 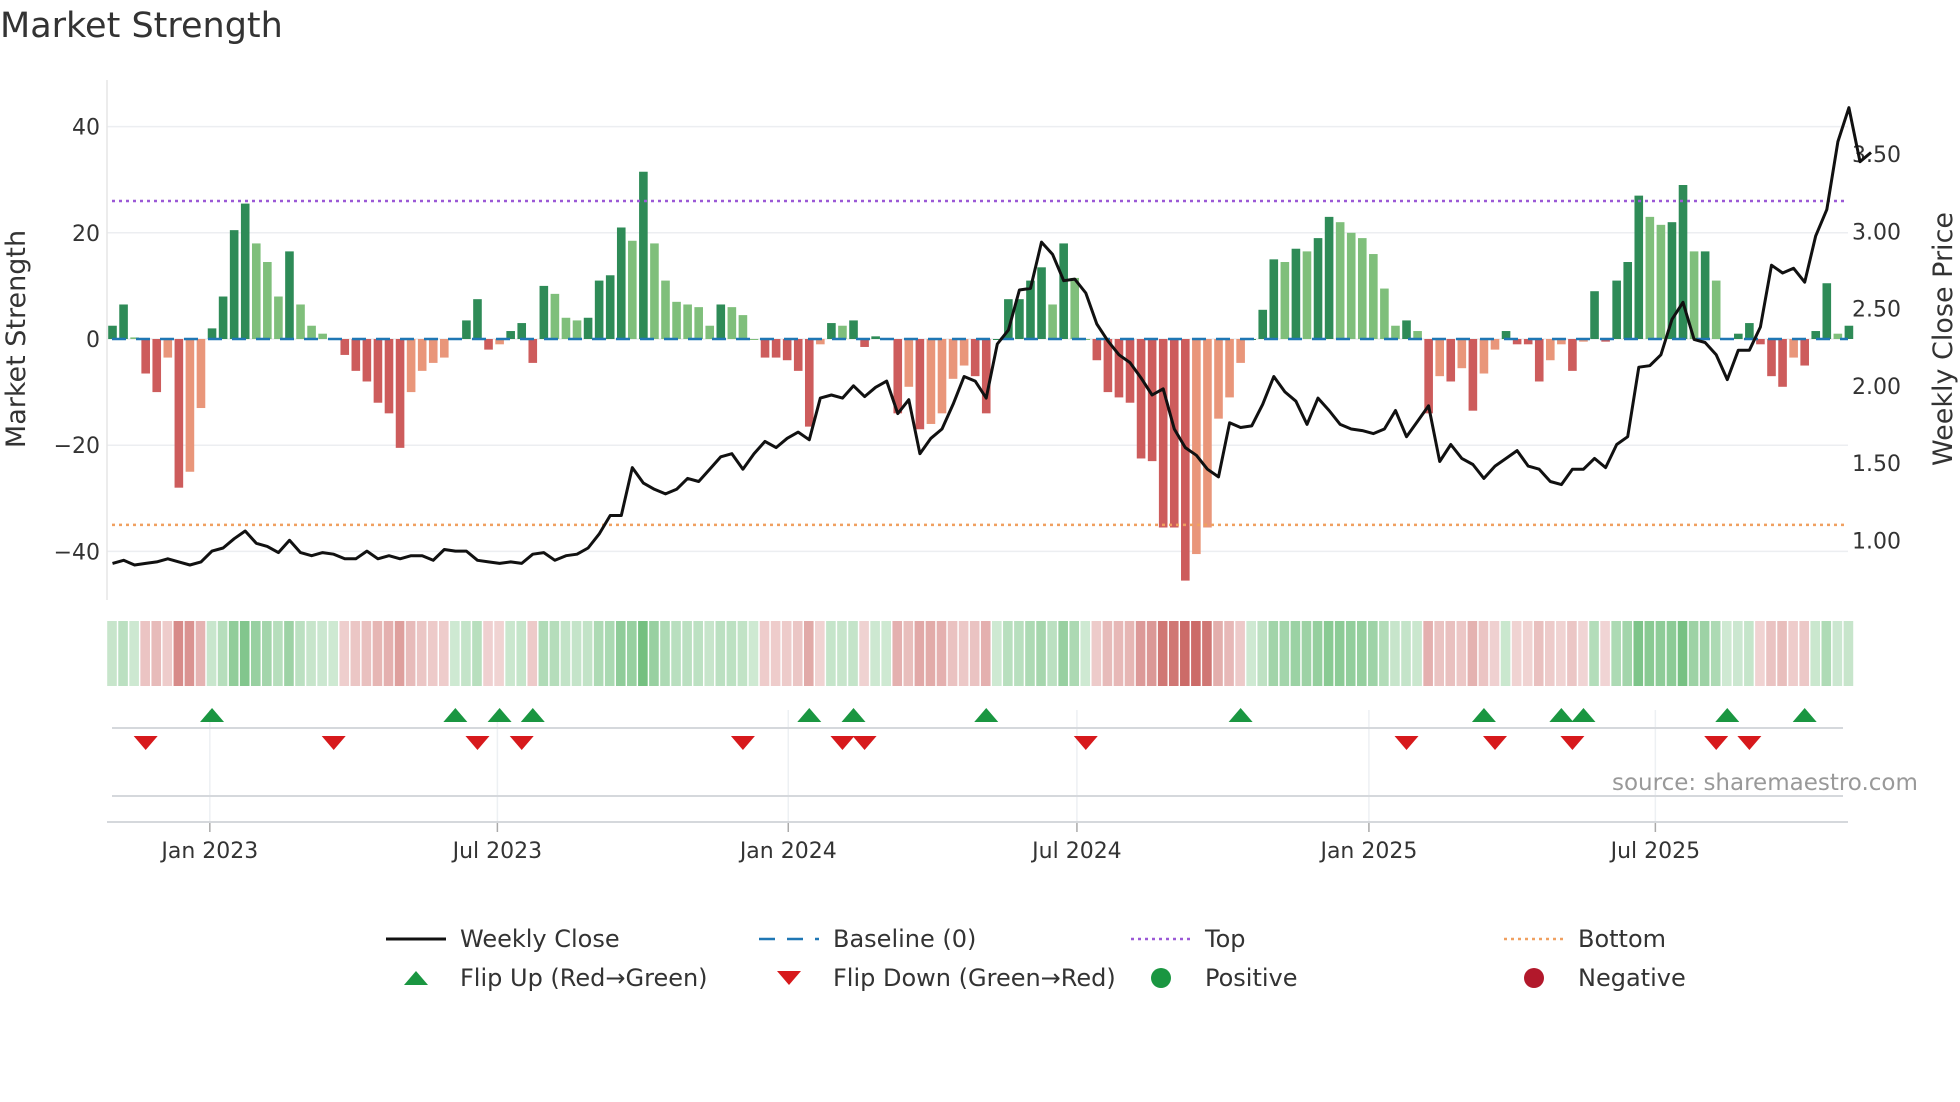 What do you see at coordinates (937, 978) in the screenshot?
I see `legend-item: Flip Down (Green→Red)` at bounding box center [937, 978].